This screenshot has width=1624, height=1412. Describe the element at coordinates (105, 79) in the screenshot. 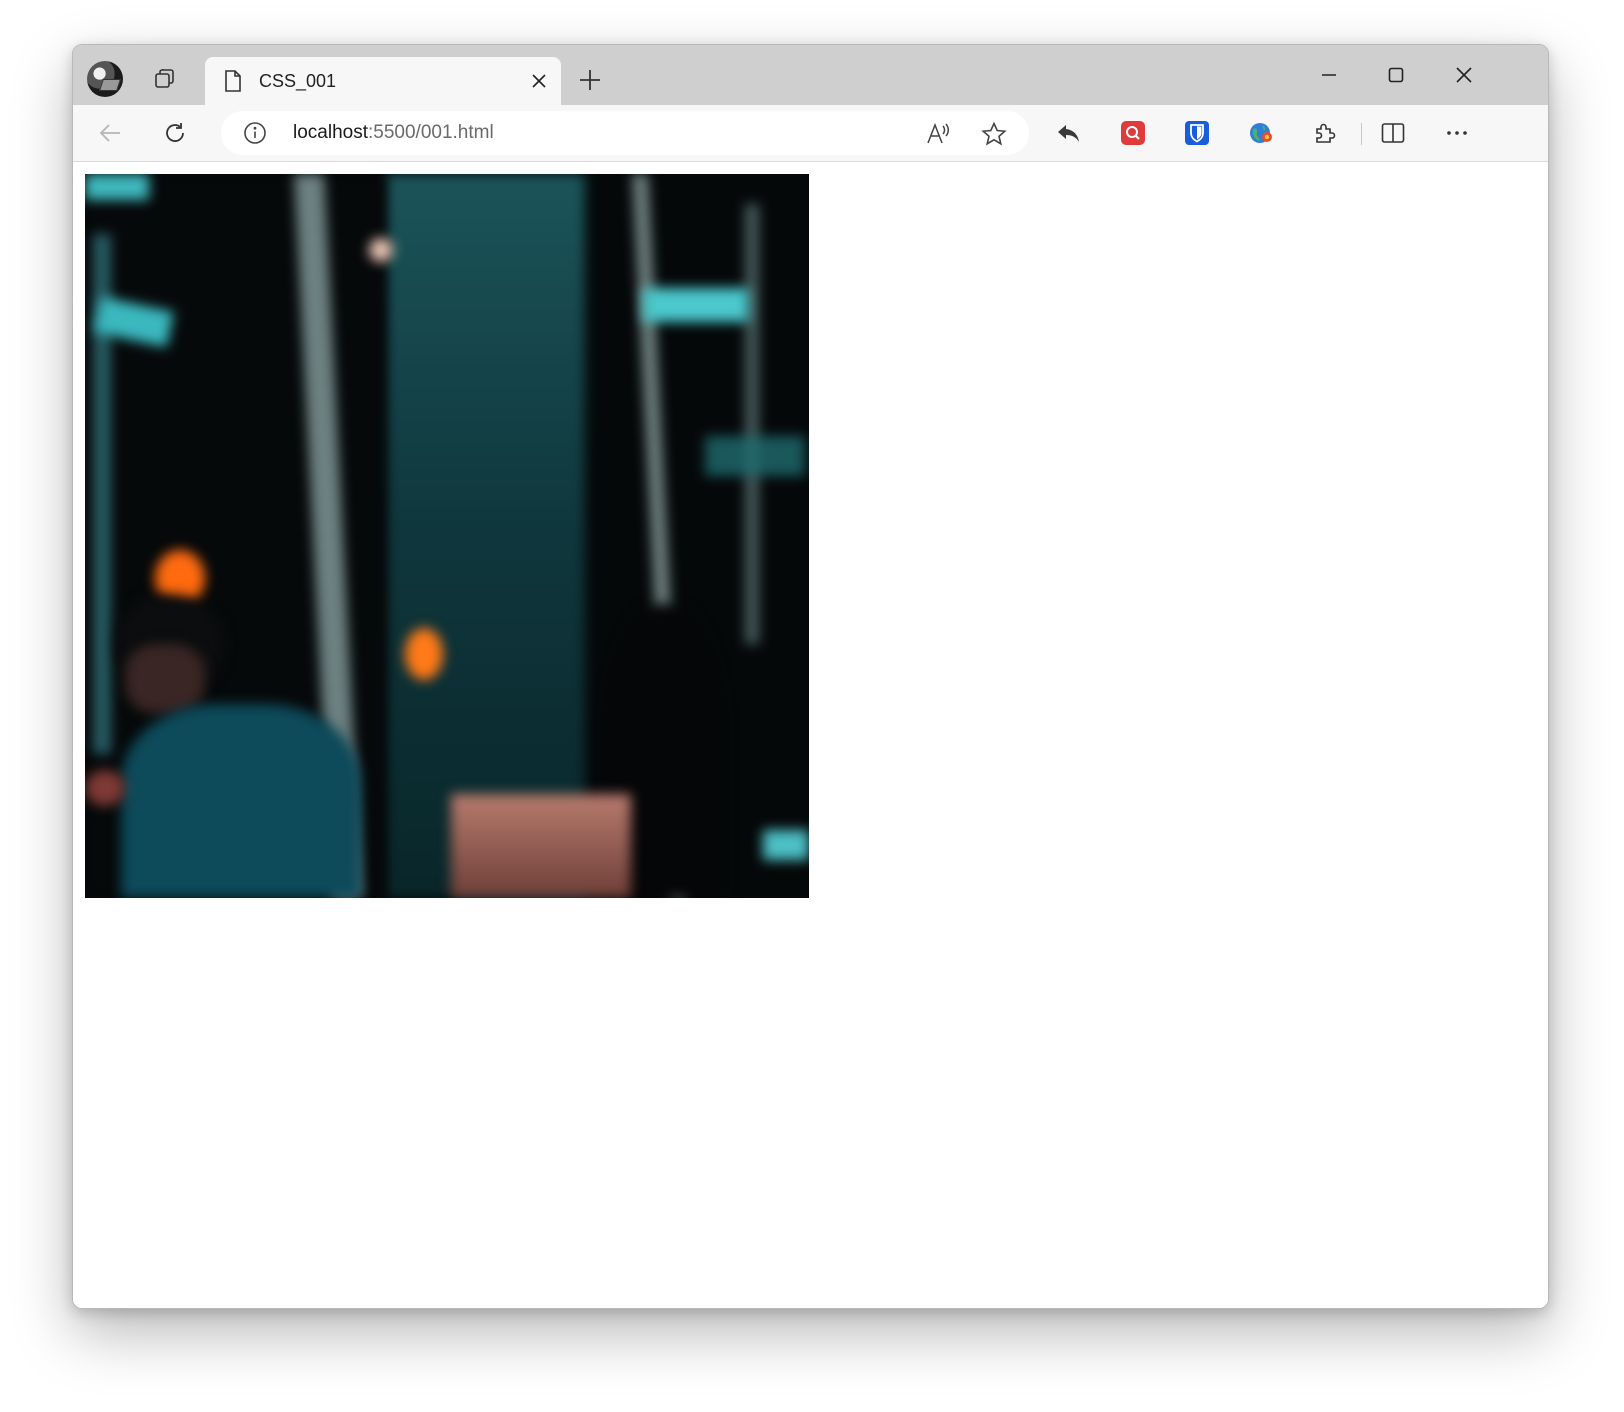

I see `profile-avatar` at that location.